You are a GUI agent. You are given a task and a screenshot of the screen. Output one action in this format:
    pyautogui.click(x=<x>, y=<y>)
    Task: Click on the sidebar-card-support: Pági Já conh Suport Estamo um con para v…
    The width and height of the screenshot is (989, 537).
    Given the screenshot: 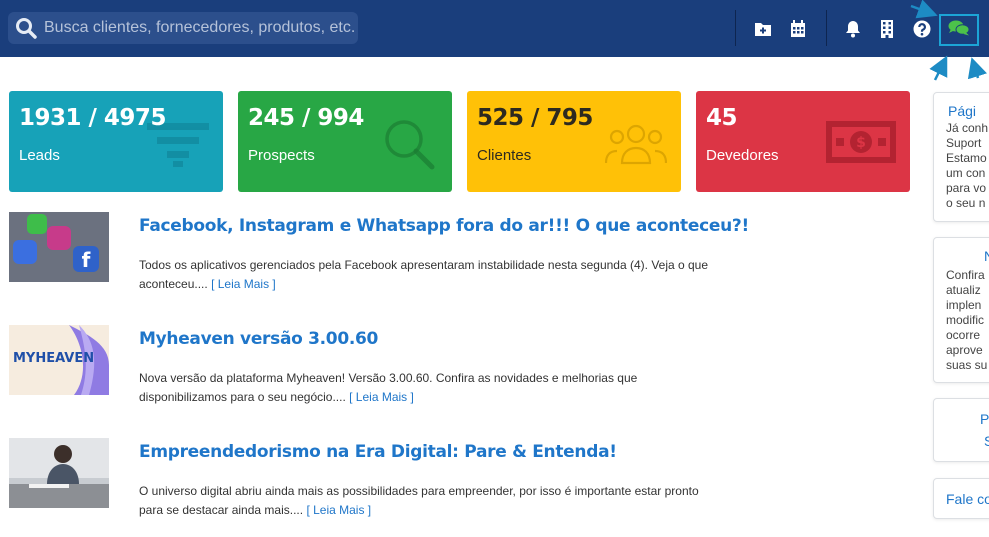 What is the action you would take?
    pyautogui.click(x=961, y=157)
    